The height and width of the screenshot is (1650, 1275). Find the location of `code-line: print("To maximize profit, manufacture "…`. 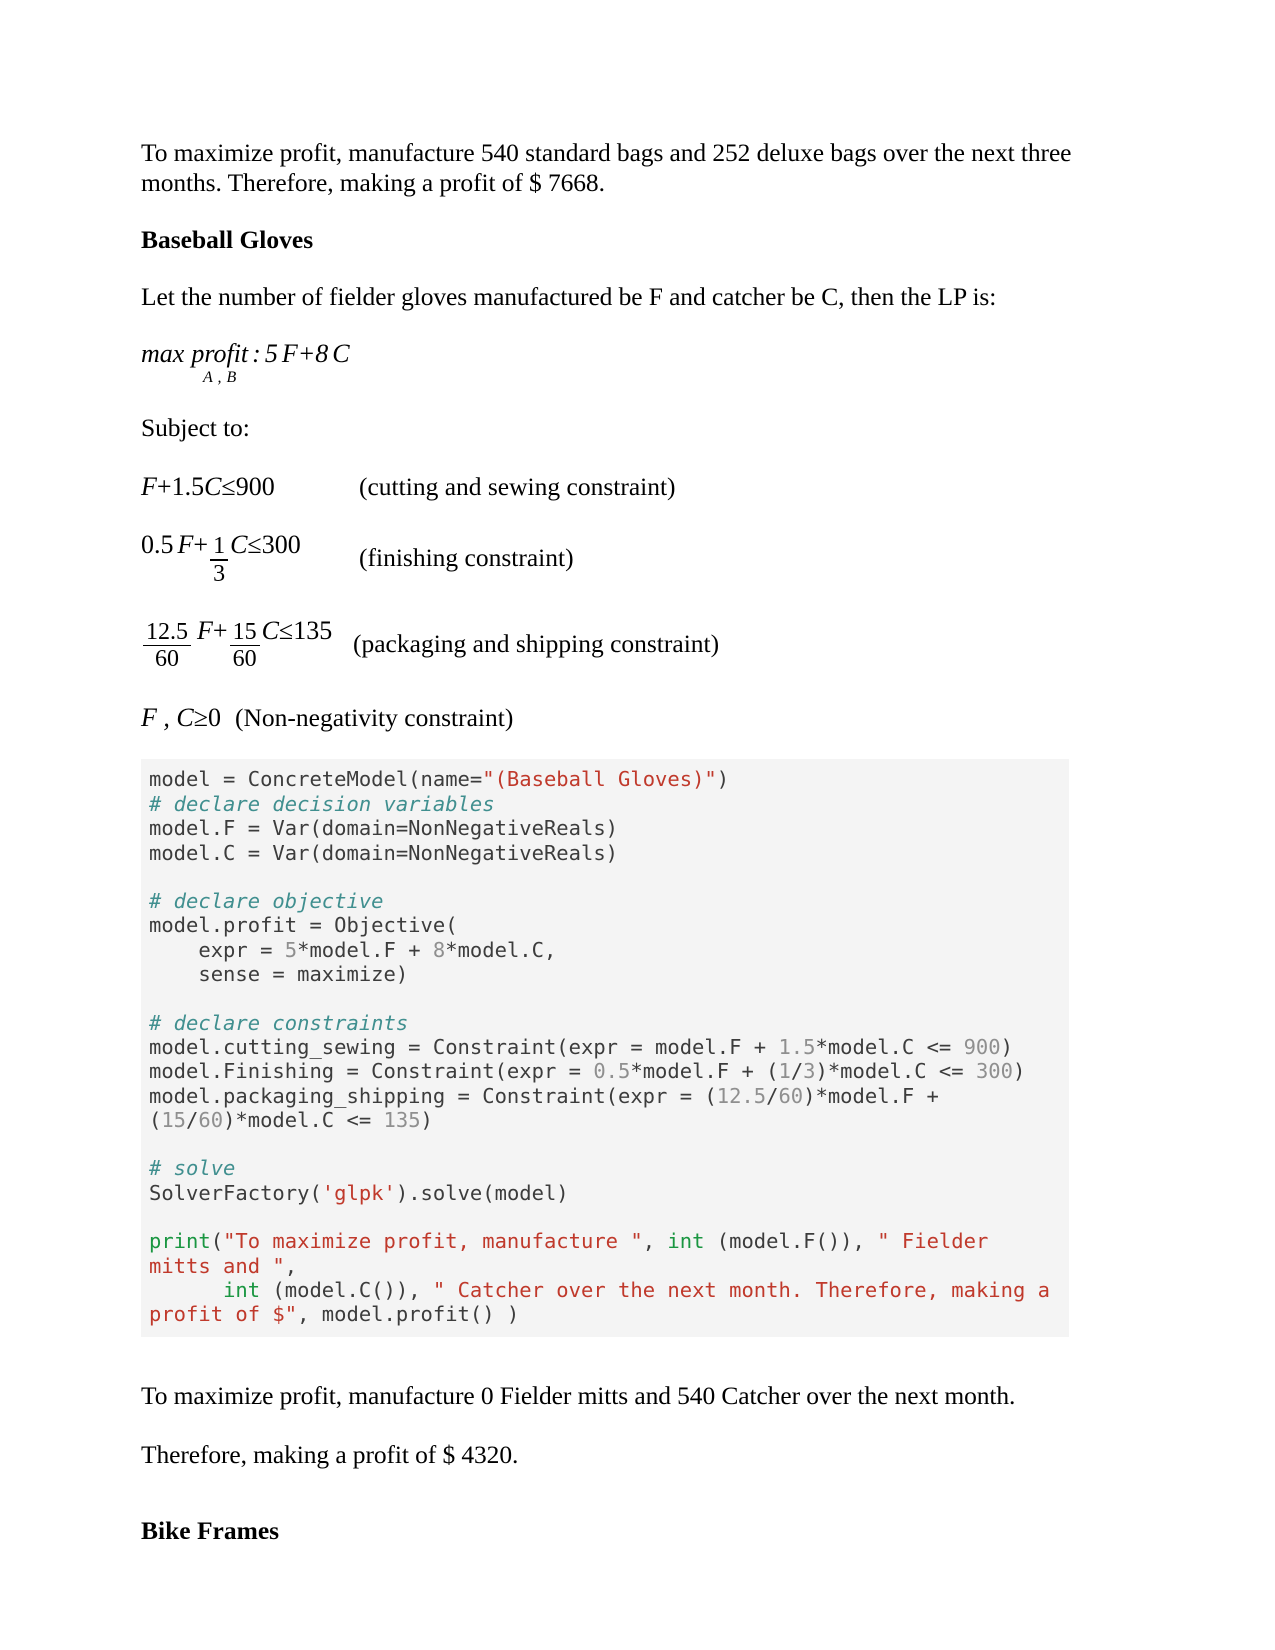

code-line: print("To maximize profit, manufacture "… is located at coordinates (605, 1253).